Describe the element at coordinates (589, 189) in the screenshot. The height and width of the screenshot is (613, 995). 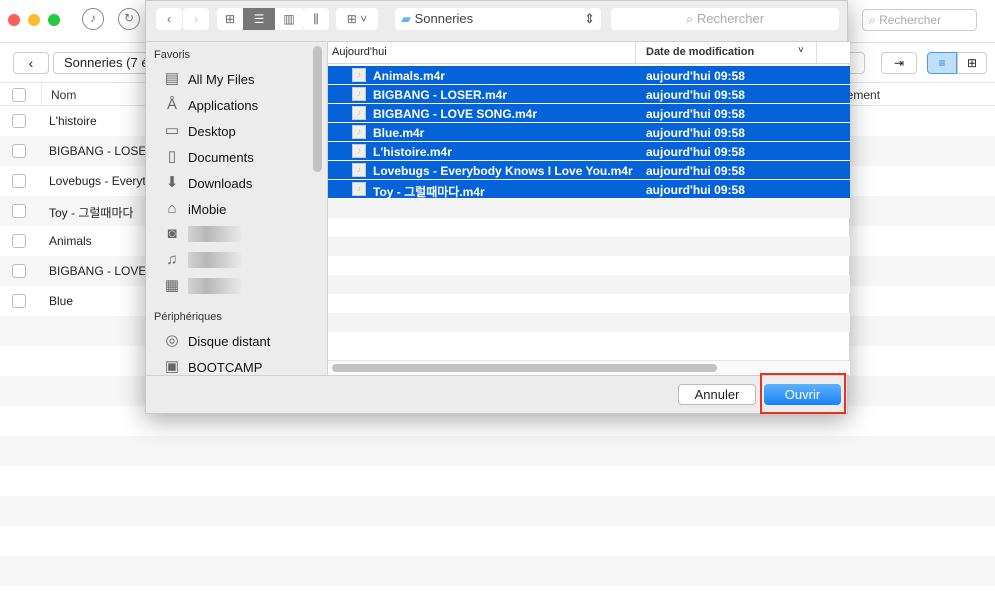
I see `file-row: ♪ Toy - 그럴때마다.m4r aujourd'hui 09:58` at that location.